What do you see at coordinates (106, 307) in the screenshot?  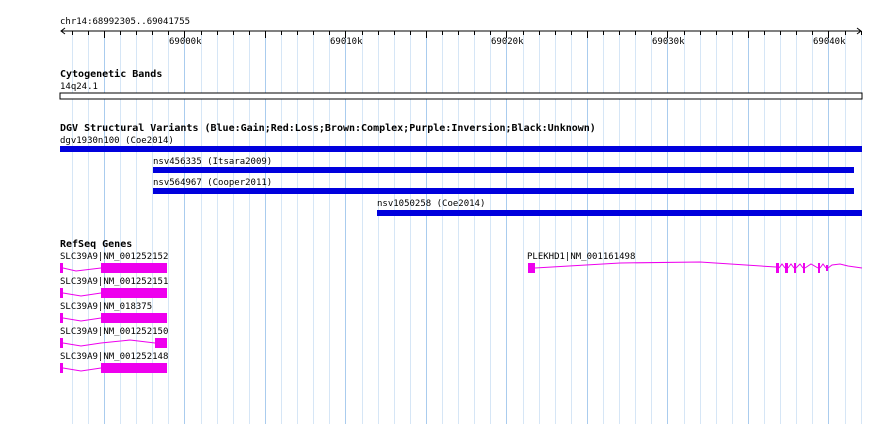 I see `gene-label: SLC39A9|NM_018375` at bounding box center [106, 307].